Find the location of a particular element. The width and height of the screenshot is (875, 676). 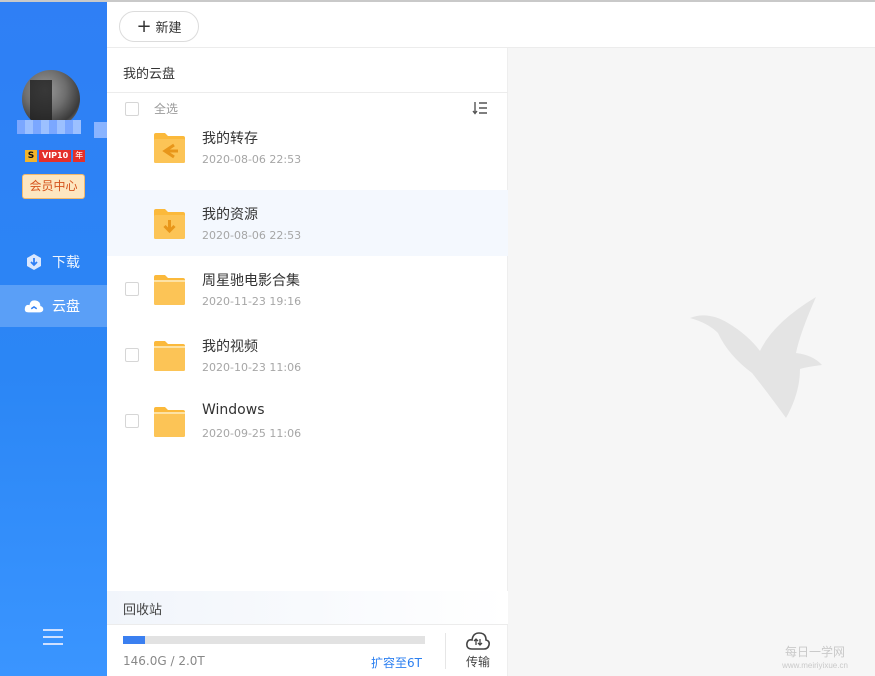

recycle-bin-label: 回收站 is located at coordinates (143, 610).